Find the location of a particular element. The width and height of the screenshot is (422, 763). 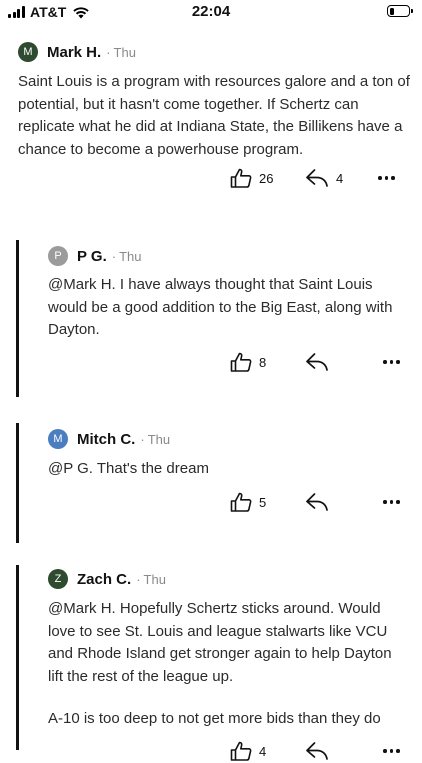

author-name: Mark H. is located at coordinates (74, 52).